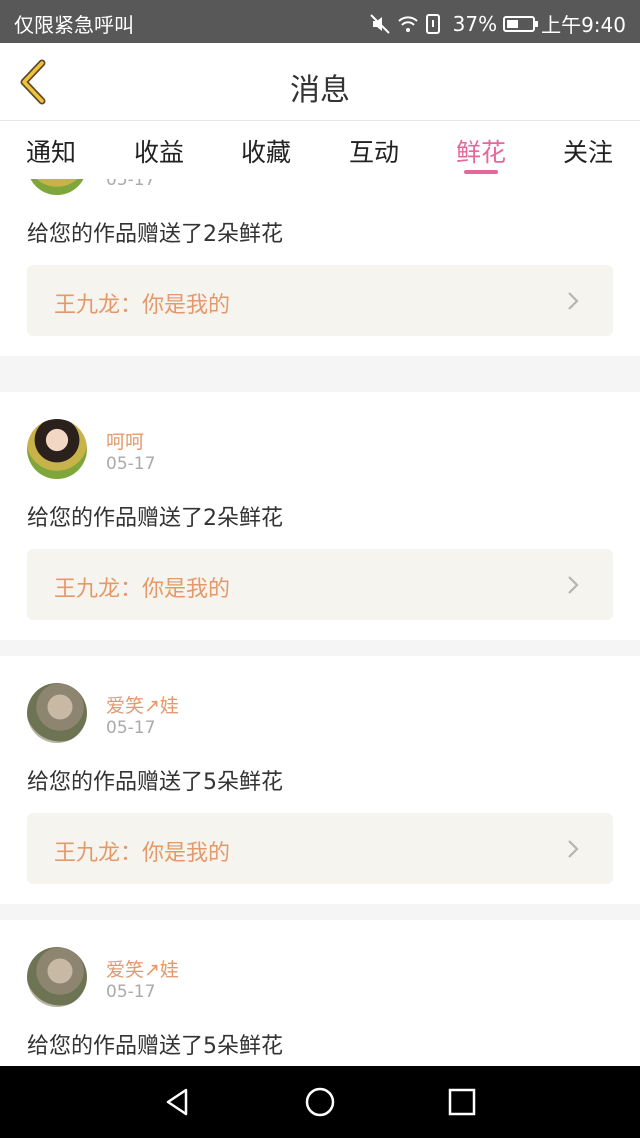 Image resolution: width=640 pixels, height=1138 pixels. I want to click on app-header: 消息, so click(320, 82).